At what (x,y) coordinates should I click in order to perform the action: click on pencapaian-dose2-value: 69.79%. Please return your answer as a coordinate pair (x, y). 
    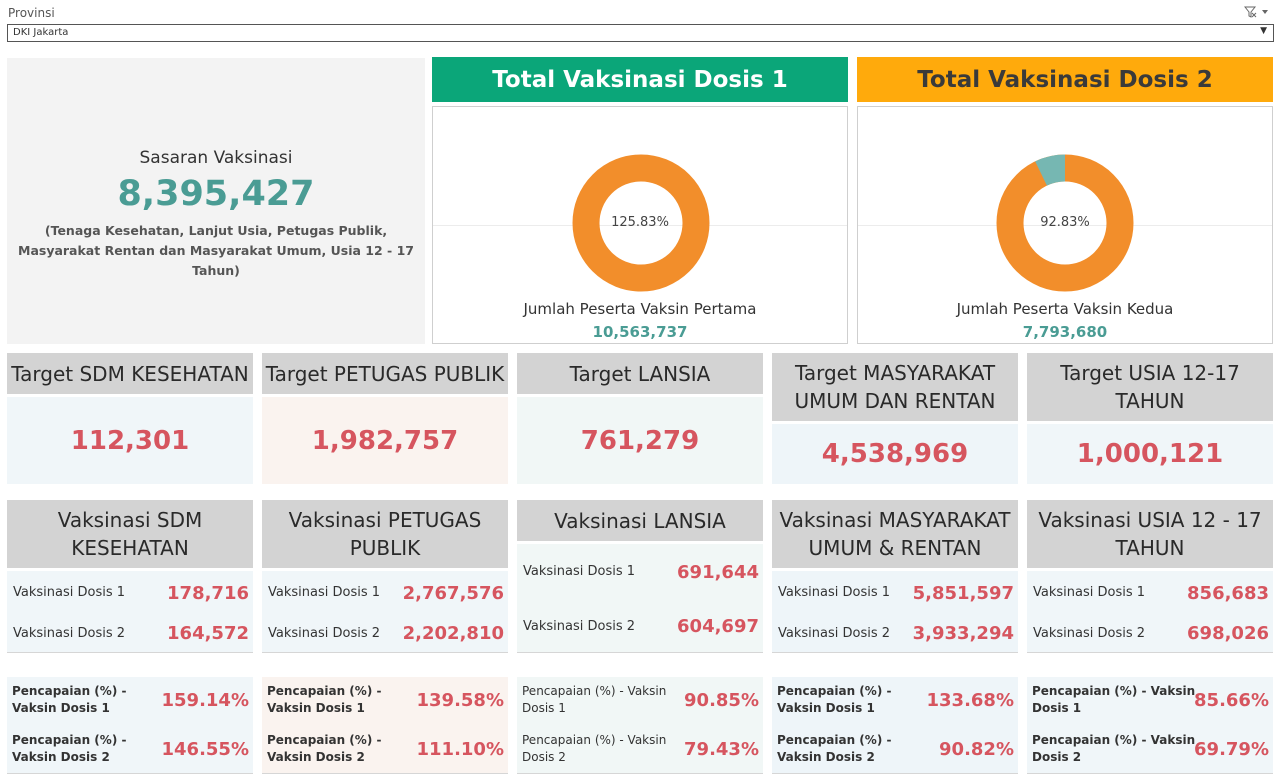
    Looking at the image, I should click on (1231, 749).